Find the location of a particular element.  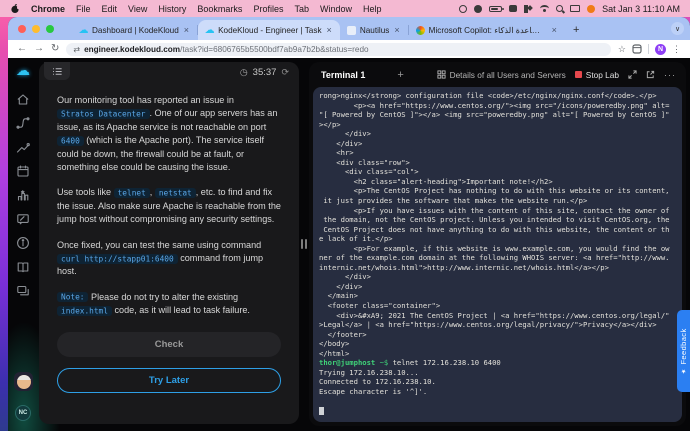

sidebar-item-docs is located at coordinates (23, 267).